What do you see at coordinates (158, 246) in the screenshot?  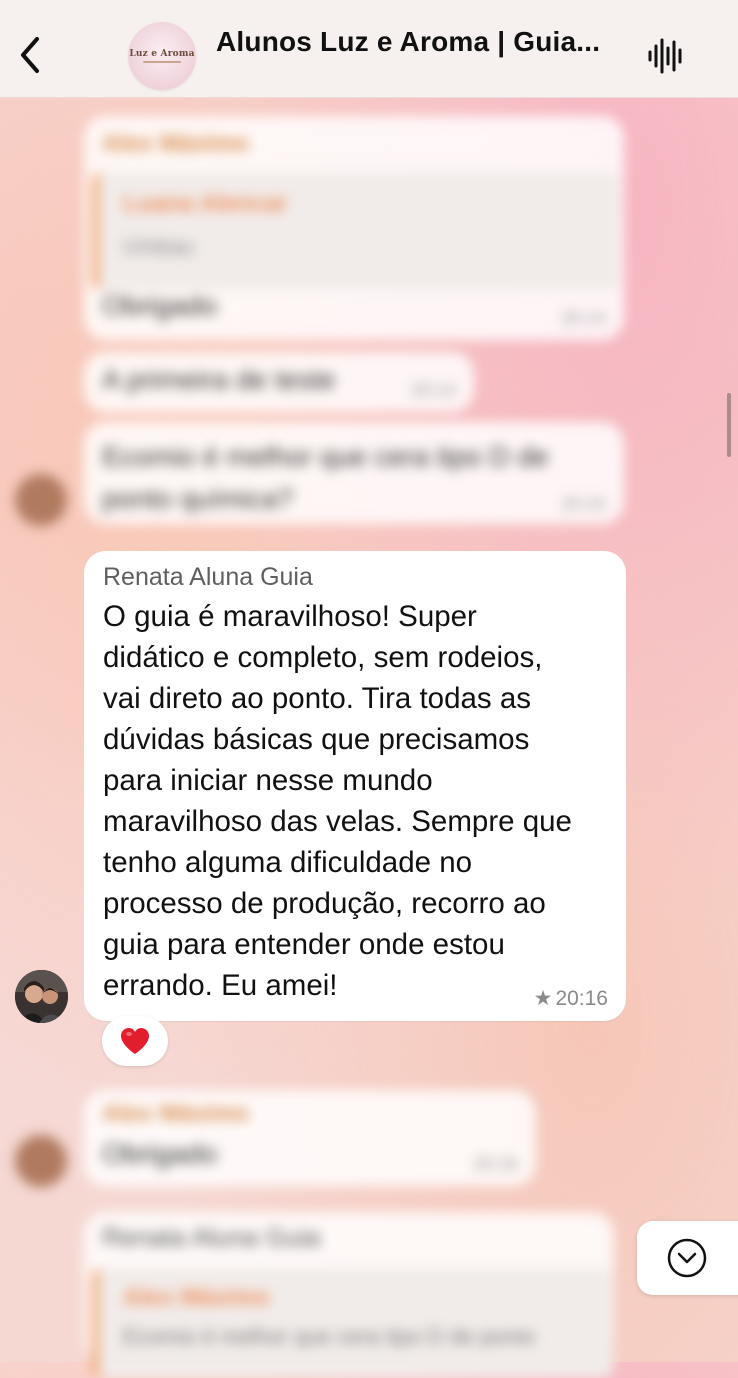 I see `quoted-text: Umbau` at bounding box center [158, 246].